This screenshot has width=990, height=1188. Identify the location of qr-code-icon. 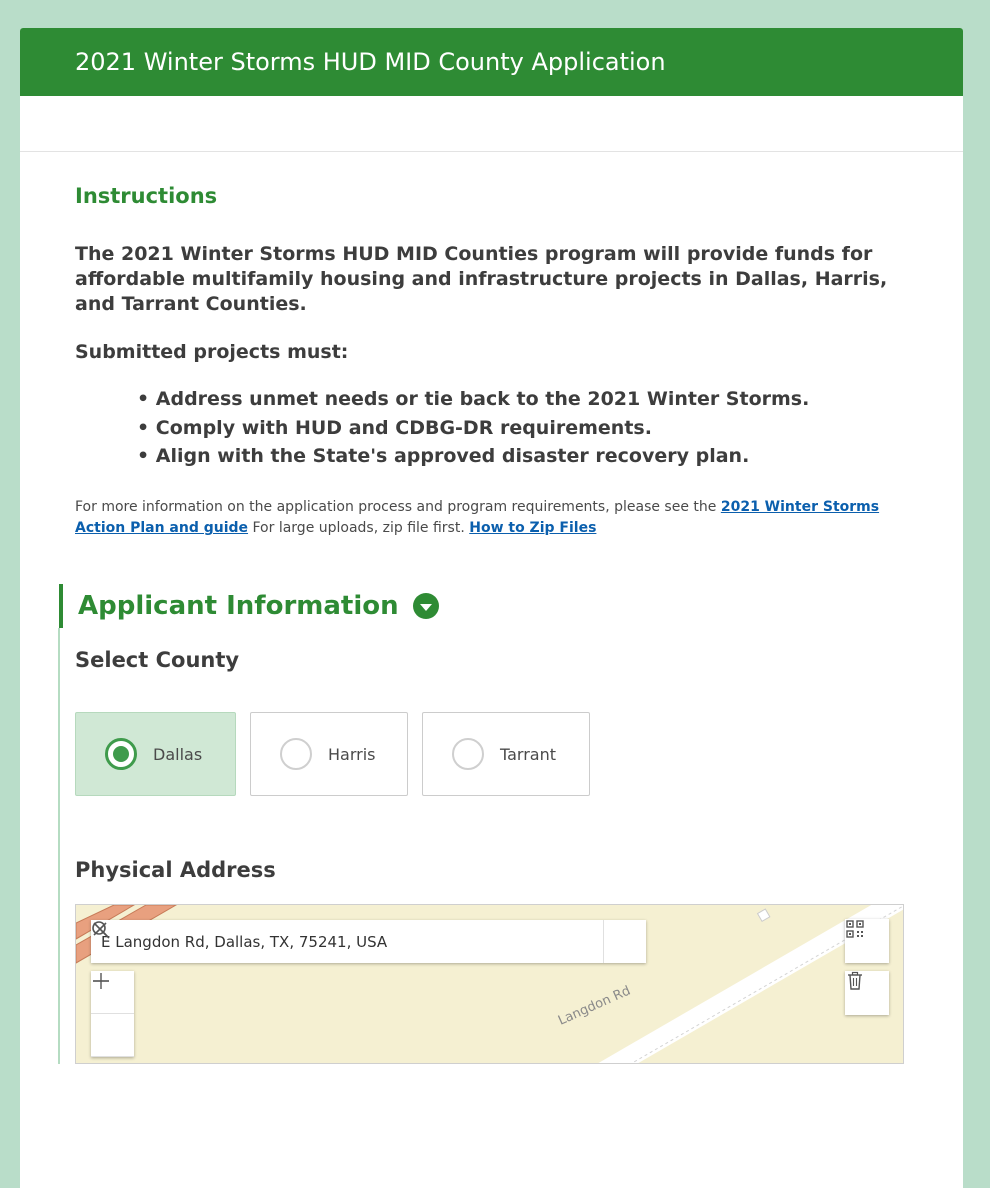
(867, 941).